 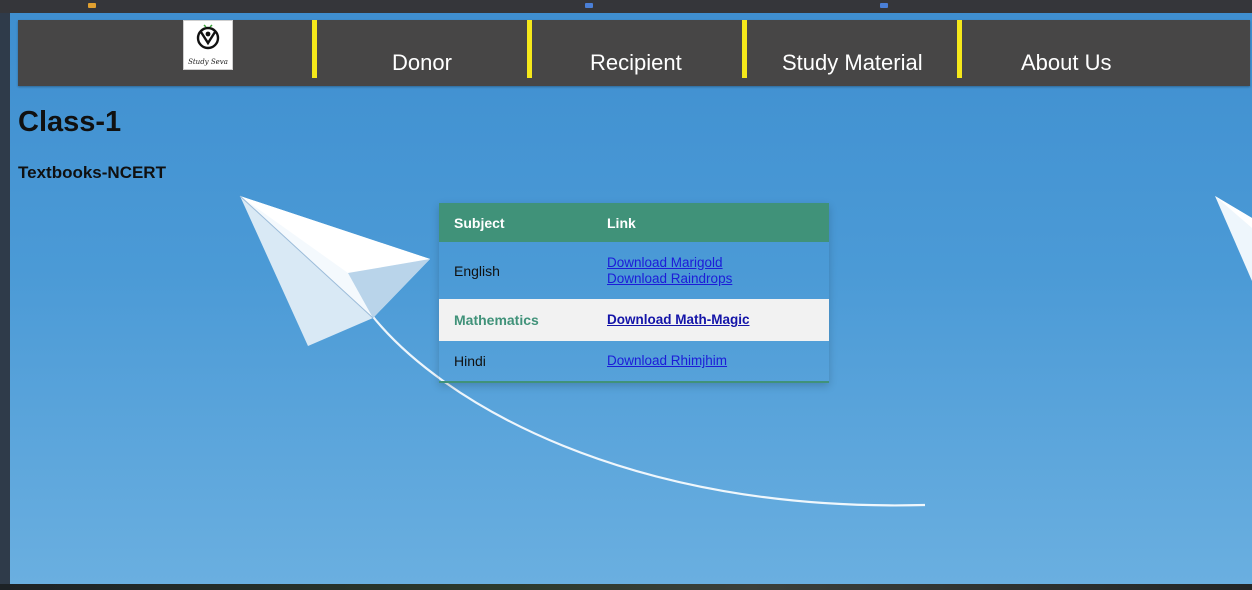 I want to click on download-marigold-link: Download Marigold, so click(x=718, y=263).